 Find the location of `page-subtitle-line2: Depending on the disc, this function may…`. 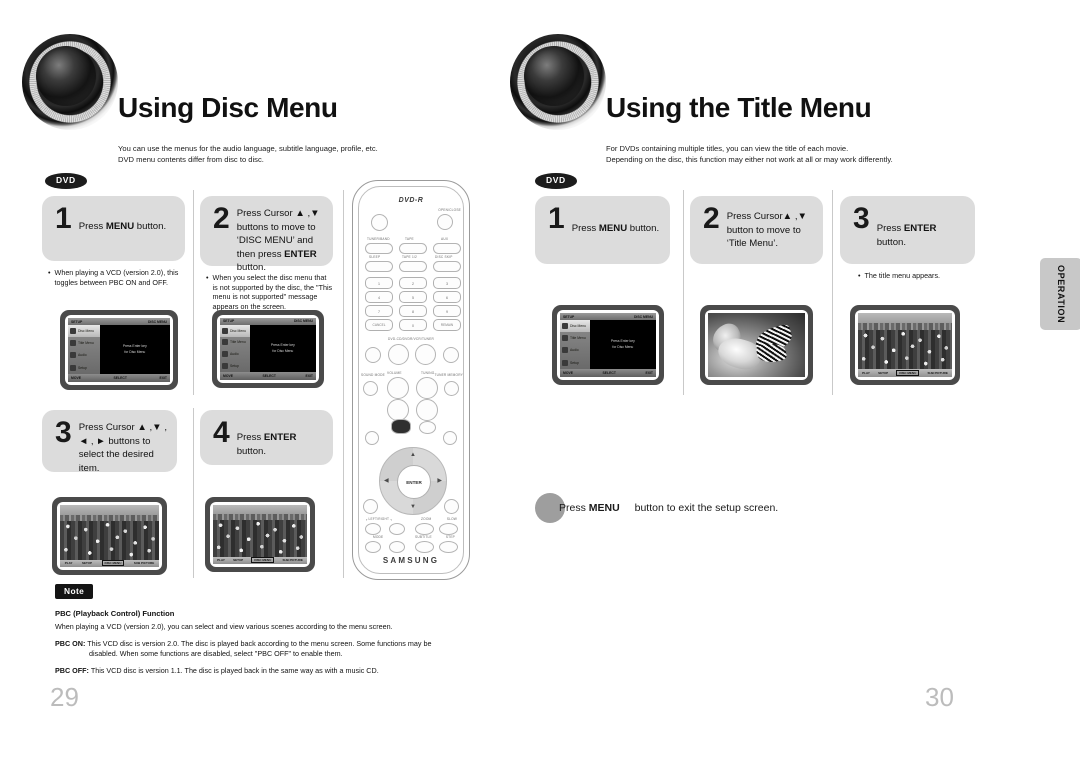

page-subtitle-line2: Depending on the disc, this function may… is located at coordinates (749, 159).